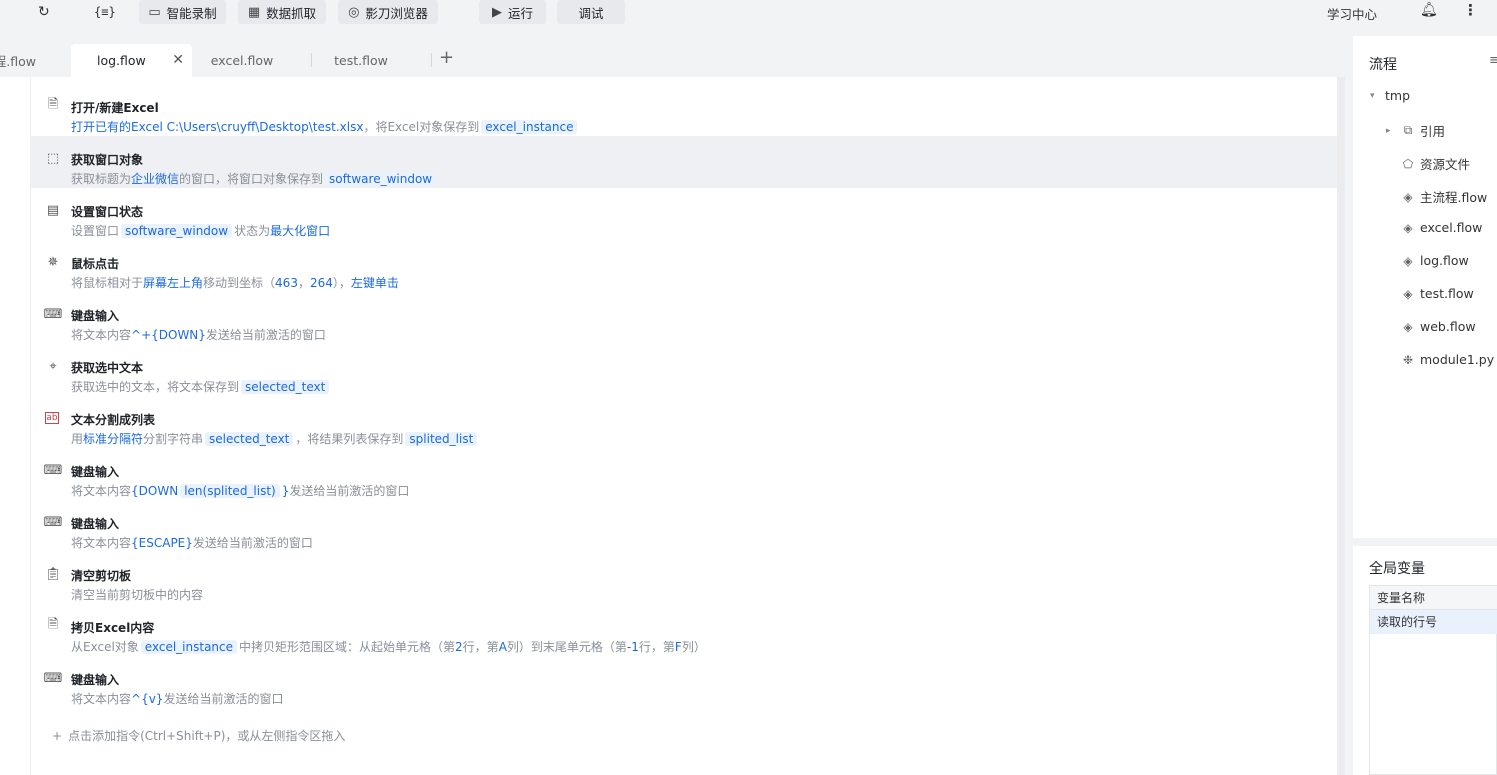  What do you see at coordinates (672, 60) in the screenshot?
I see `file-tabs: 程.flow log.flow ✕ excel.flow test.flow` at bounding box center [672, 60].